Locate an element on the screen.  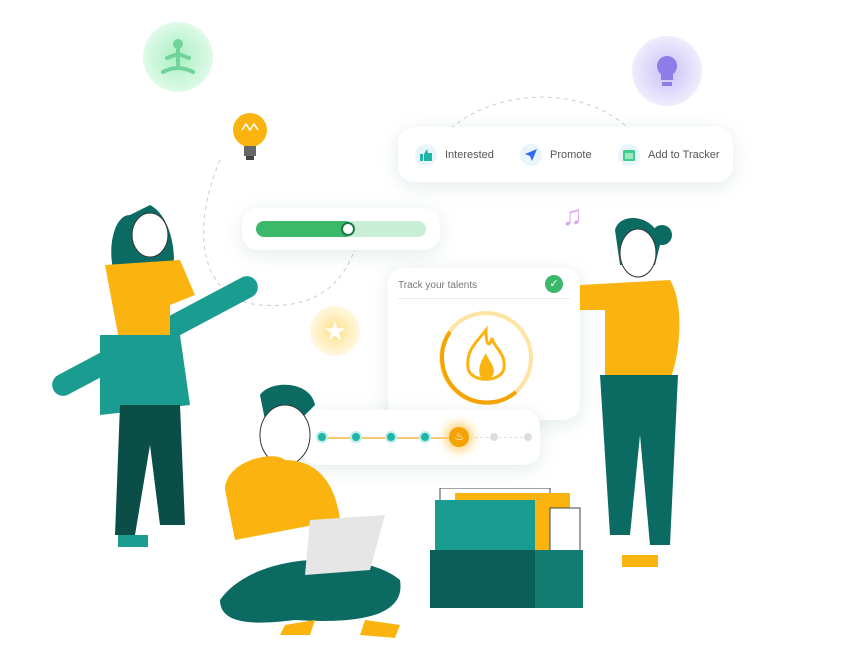
actions-card: Interested Promote Add to Tracker is located at coordinates (565, 154).